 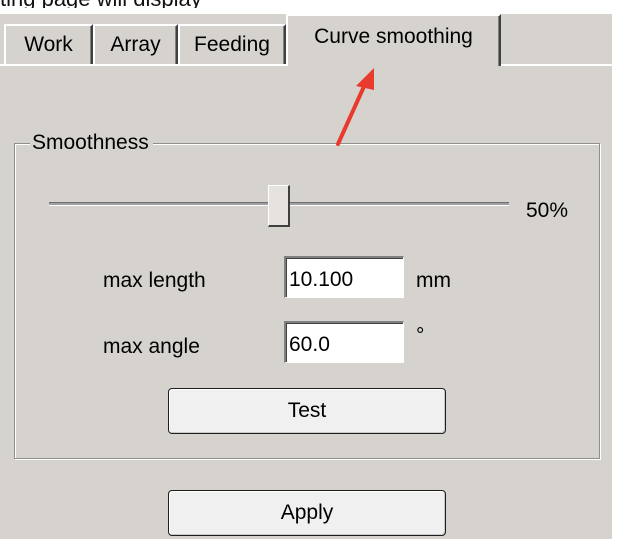 I want to click on max-length-input, so click(x=344, y=277).